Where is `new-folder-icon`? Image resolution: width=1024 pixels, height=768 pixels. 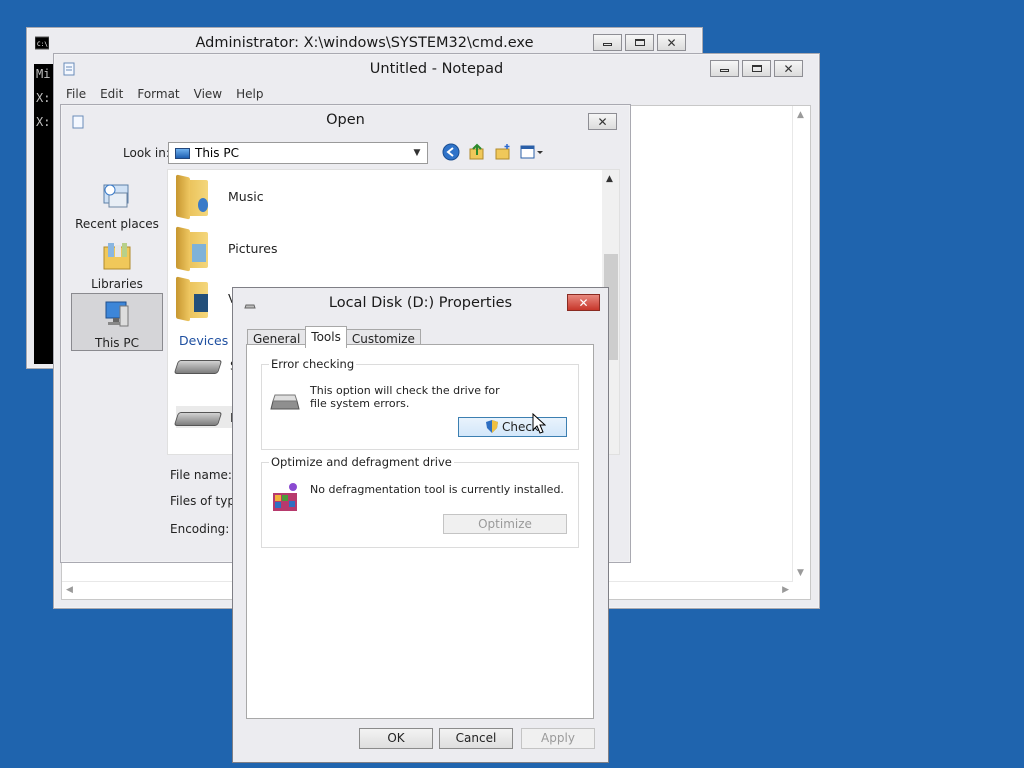 new-folder-icon is located at coordinates (503, 152).